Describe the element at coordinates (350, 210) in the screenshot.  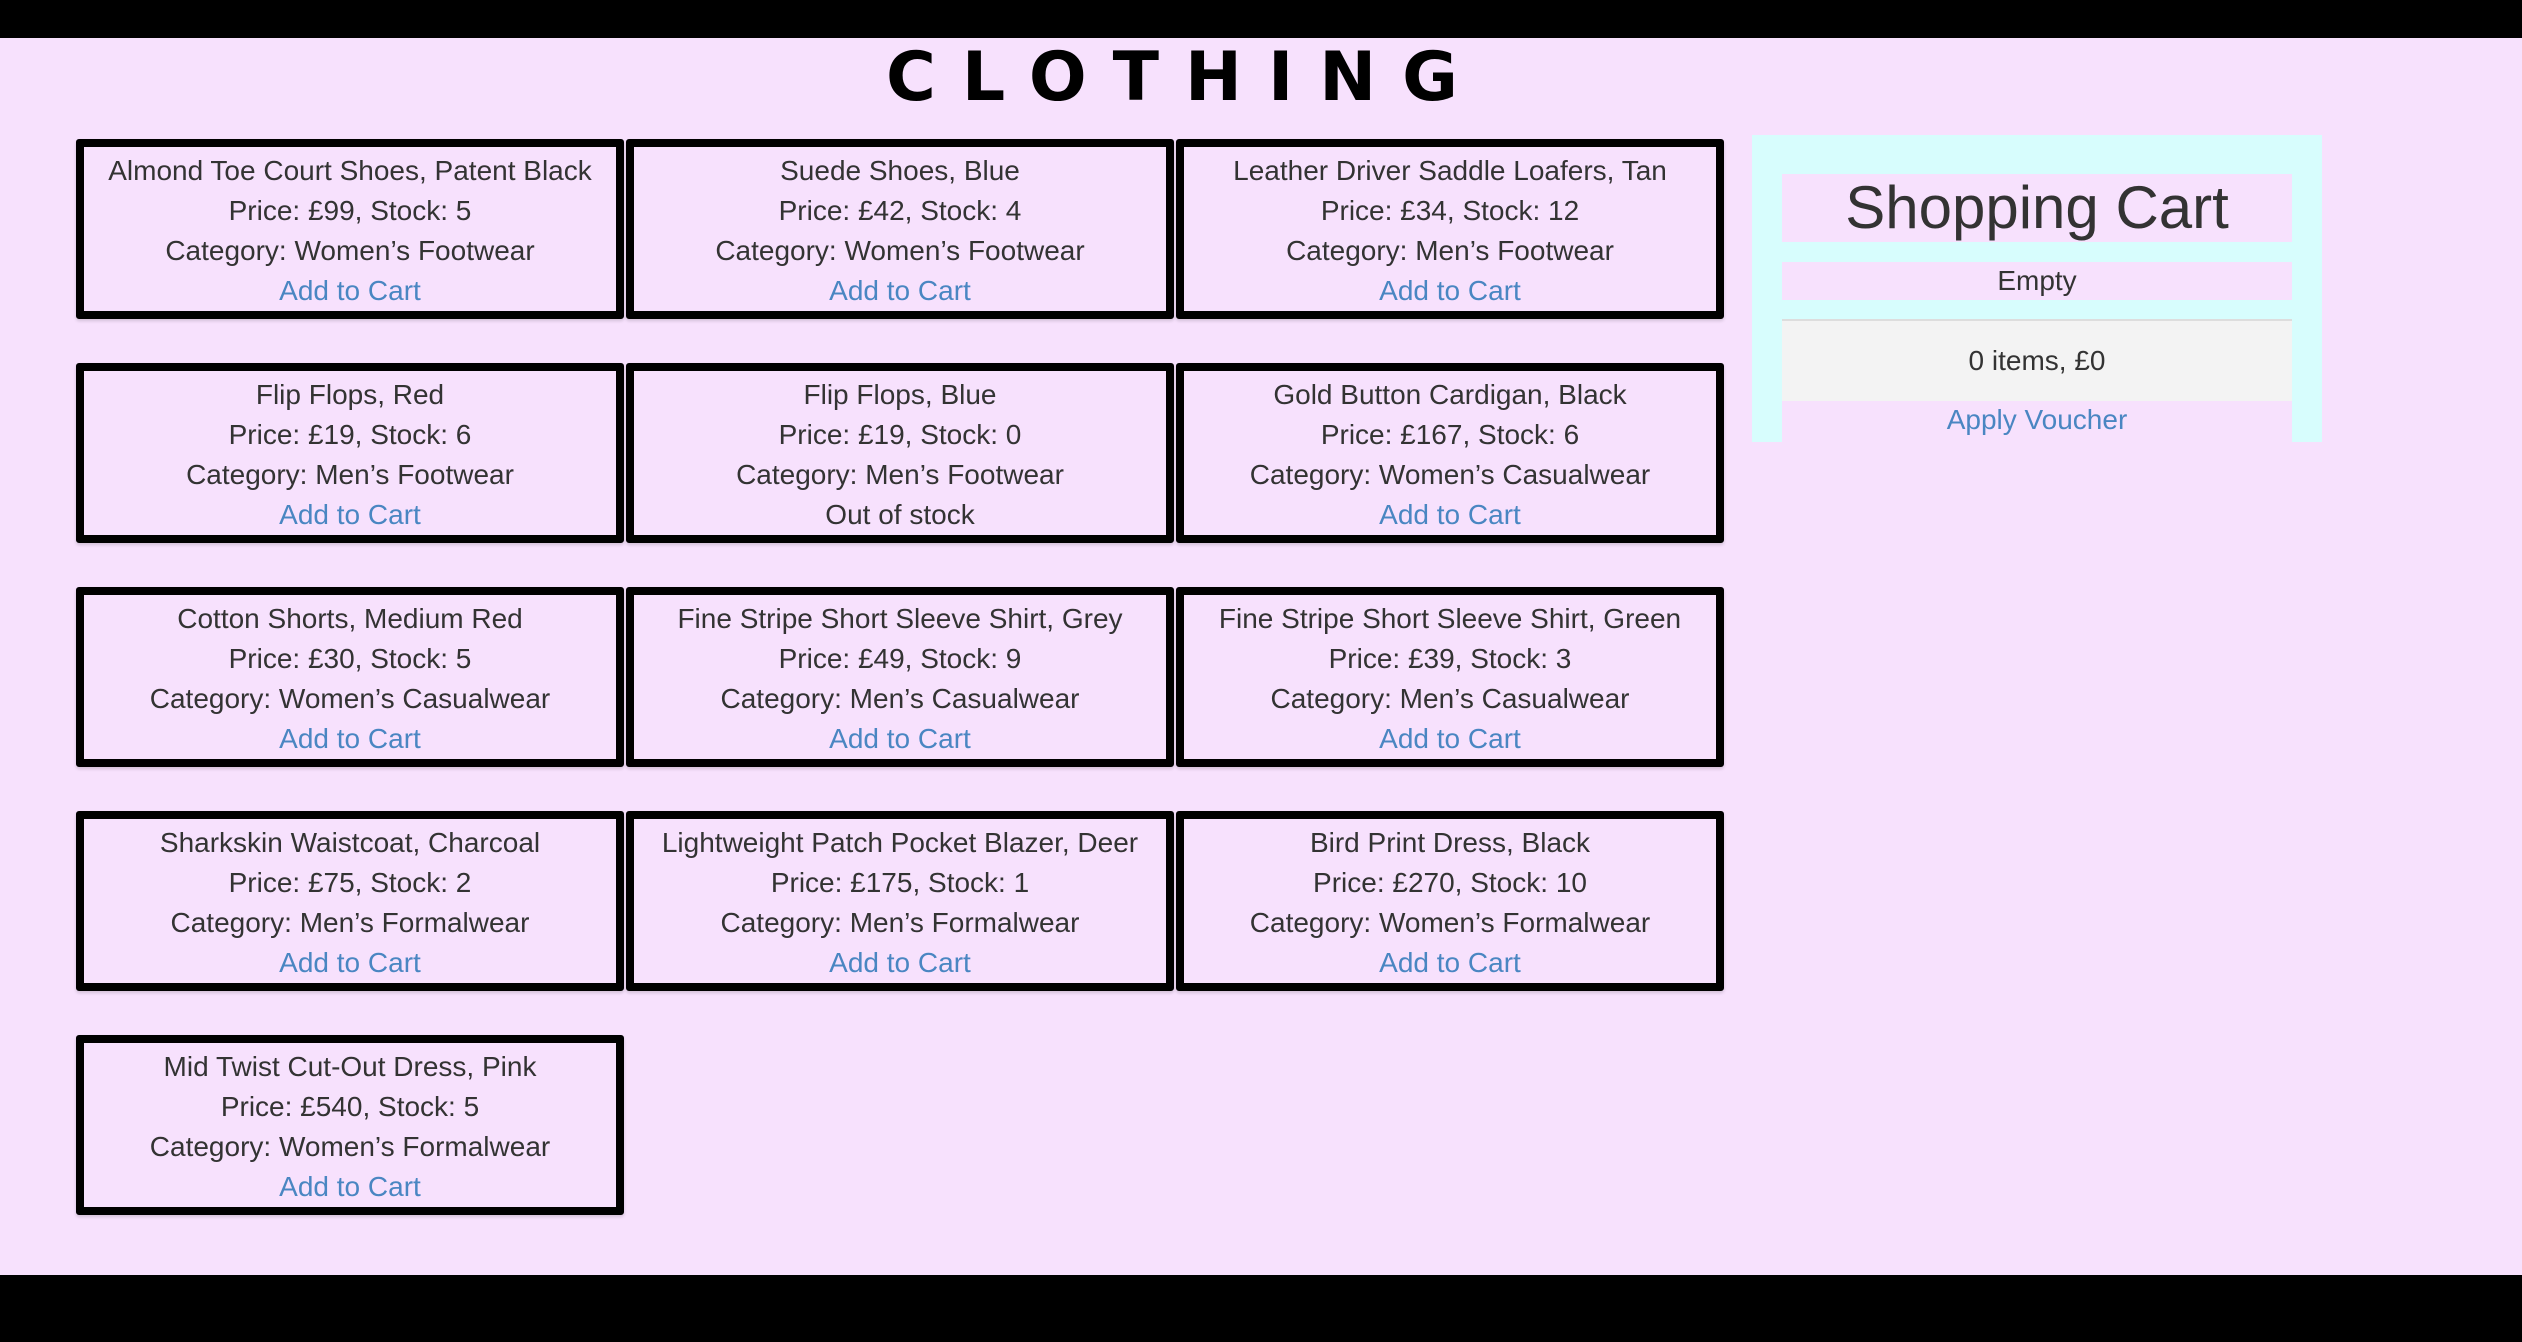
I see `product-price-stock: Price: £99, Stock: 5` at that location.